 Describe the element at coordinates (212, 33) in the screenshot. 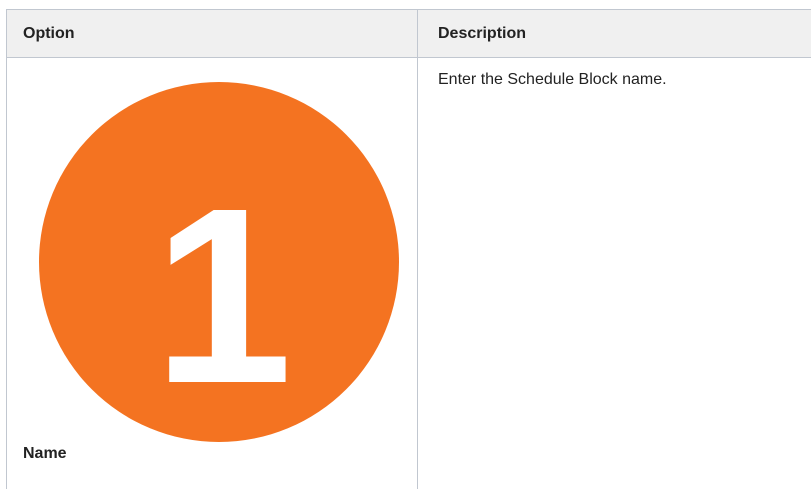

I see `header-option: Option` at that location.